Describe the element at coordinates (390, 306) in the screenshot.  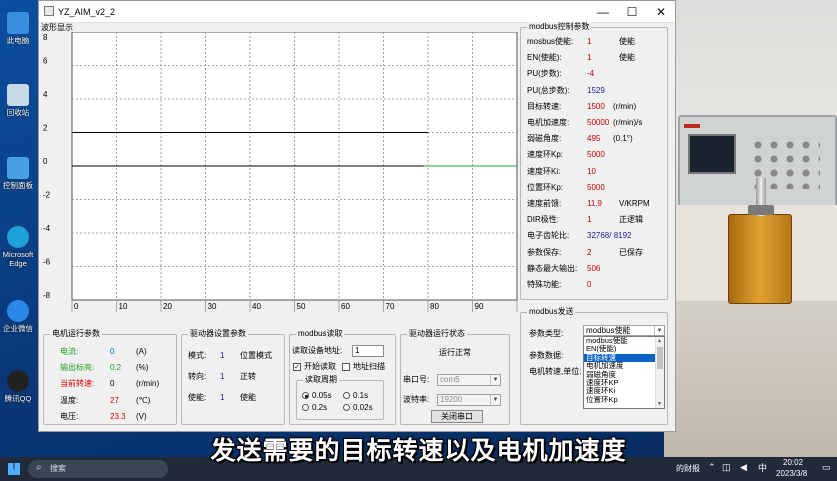
I see `x-tick-label: 70` at that location.